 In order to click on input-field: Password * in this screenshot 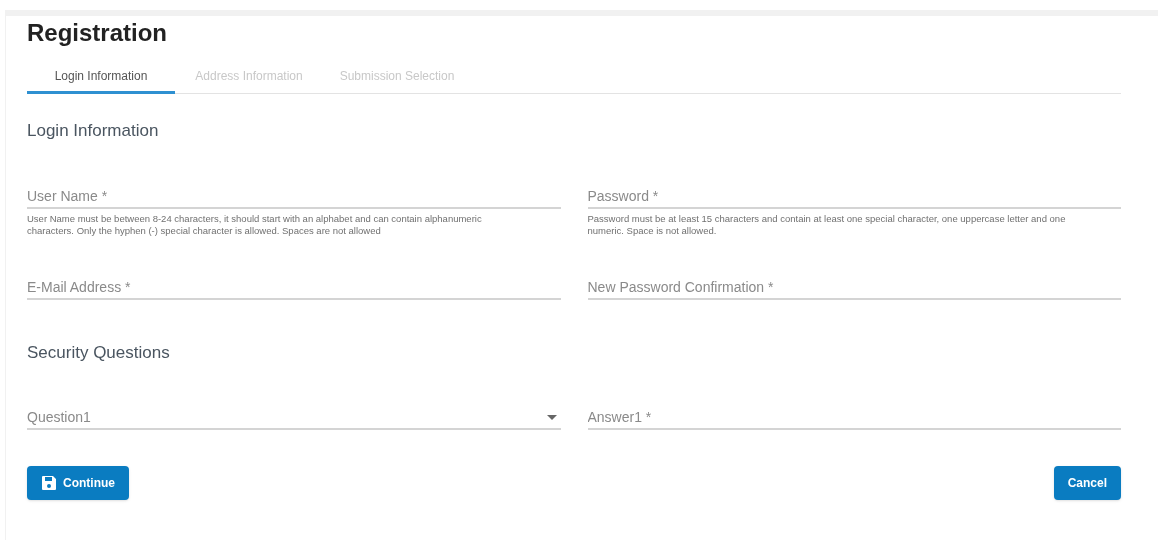, I will do `click(854, 196)`.